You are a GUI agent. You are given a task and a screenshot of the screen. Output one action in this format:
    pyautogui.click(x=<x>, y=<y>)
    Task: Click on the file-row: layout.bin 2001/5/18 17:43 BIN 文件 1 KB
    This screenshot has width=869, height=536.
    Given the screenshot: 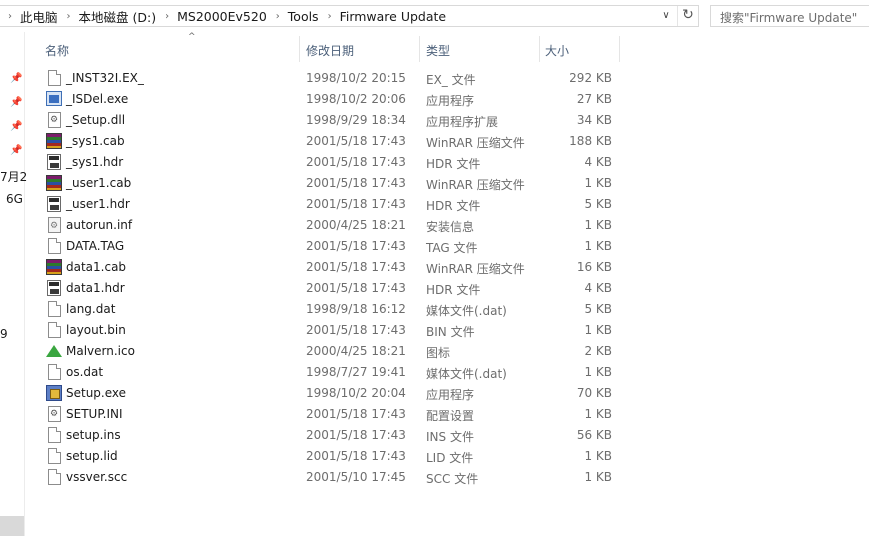 What is the action you would take?
    pyautogui.click(x=335, y=330)
    